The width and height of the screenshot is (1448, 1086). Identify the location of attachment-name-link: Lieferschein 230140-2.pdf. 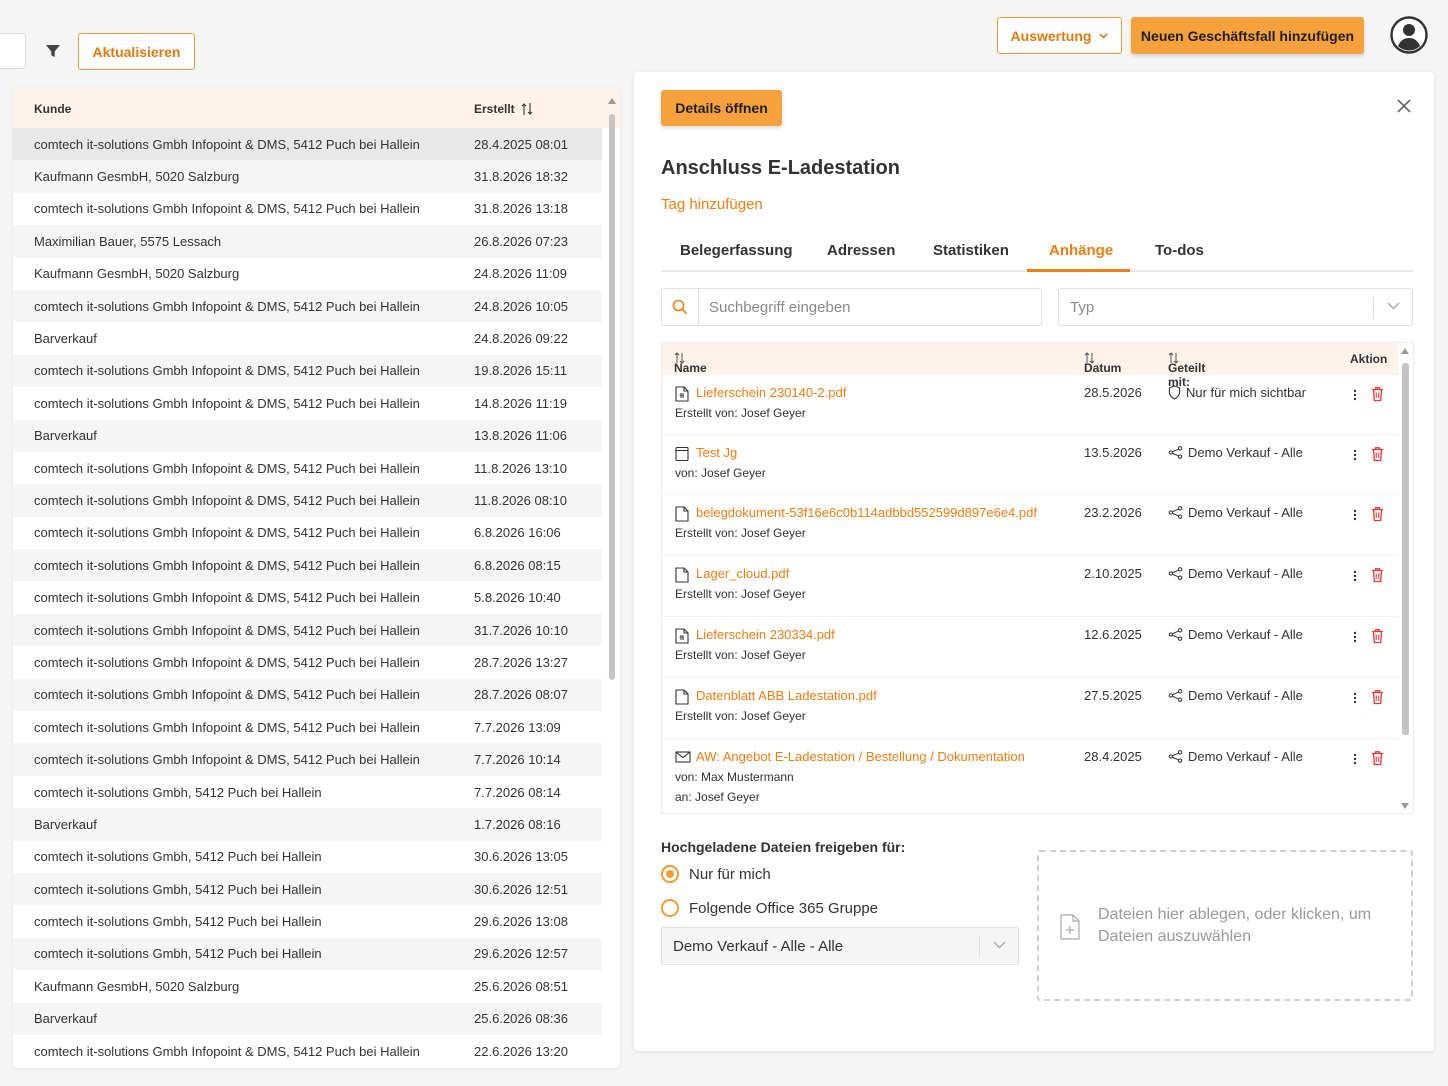
(771, 392).